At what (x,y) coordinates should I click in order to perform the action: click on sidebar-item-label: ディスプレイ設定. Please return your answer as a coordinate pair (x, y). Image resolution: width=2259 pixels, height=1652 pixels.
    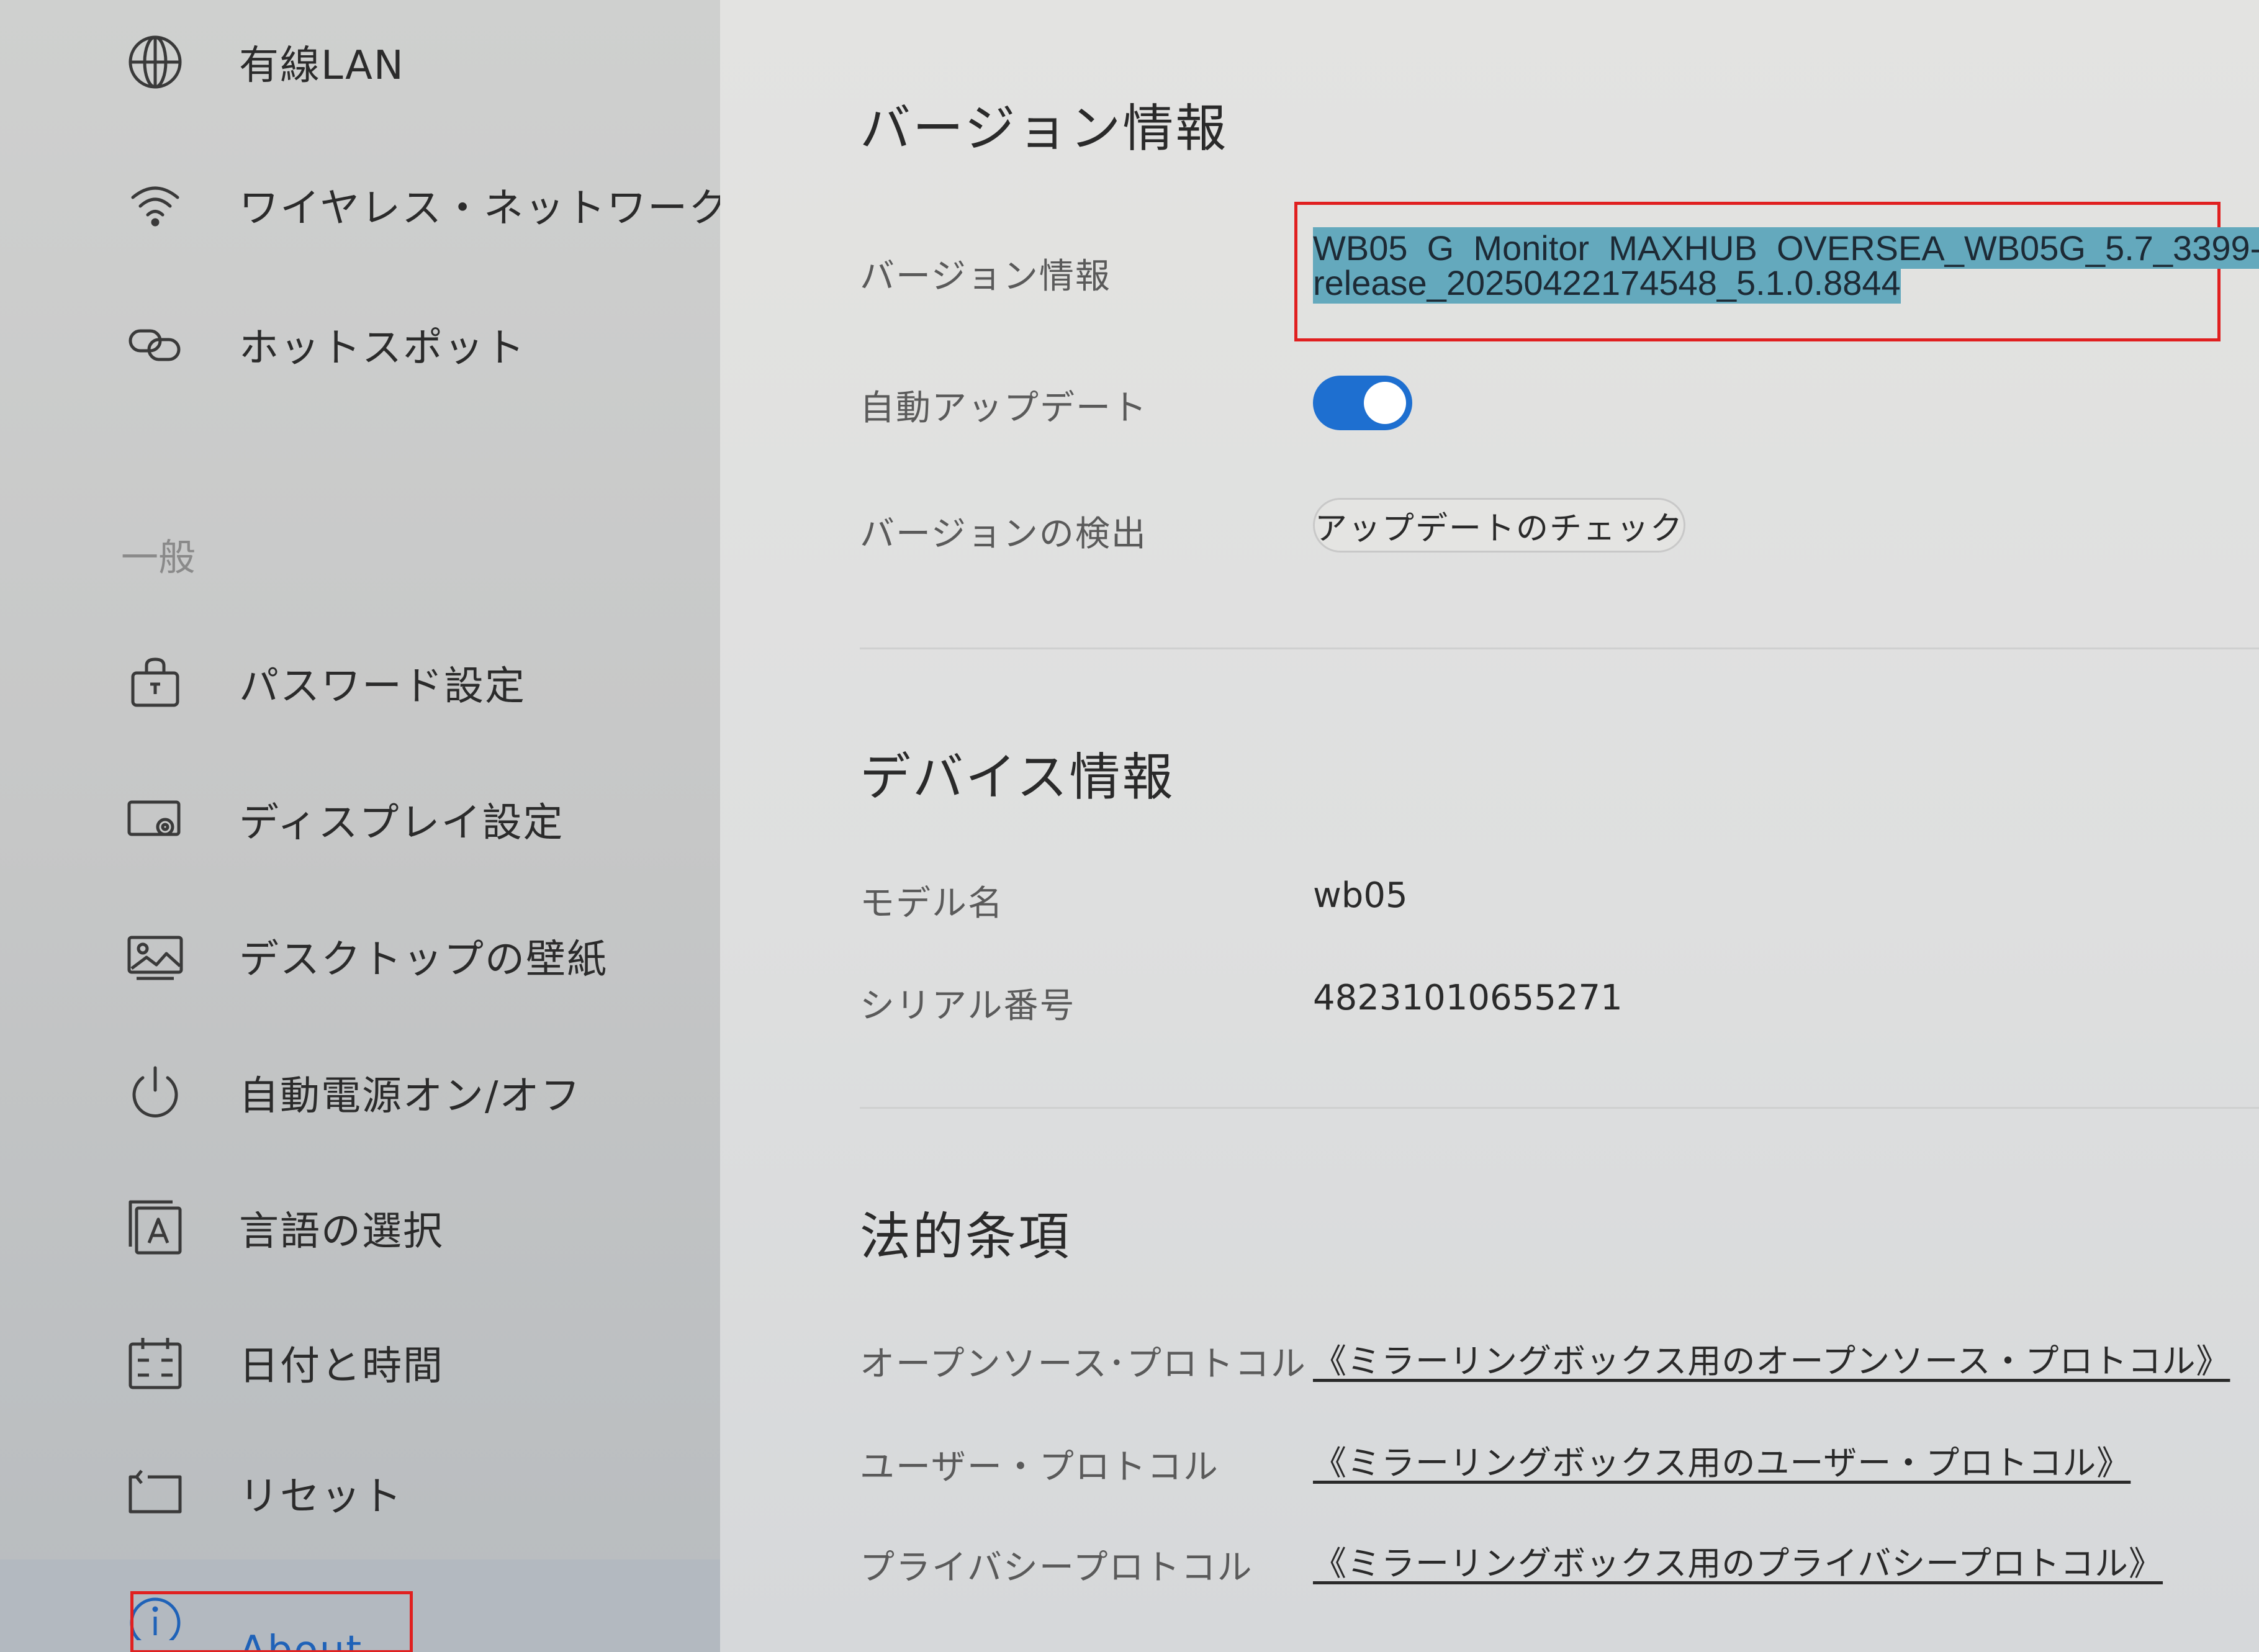
    Looking at the image, I should click on (401, 823).